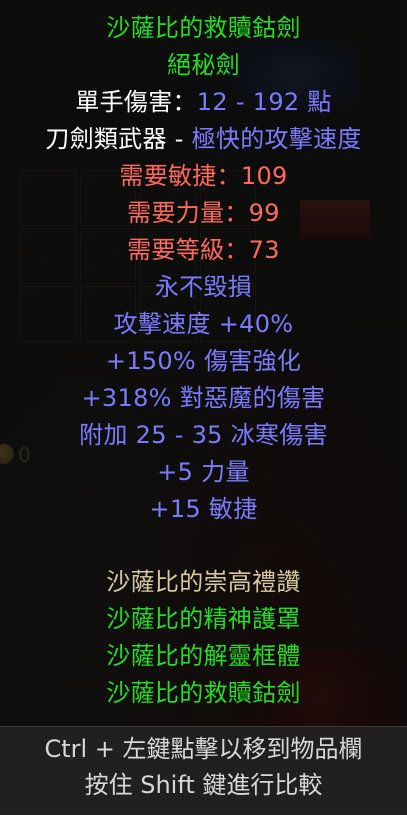 The image size is (407, 815). What do you see at coordinates (203, 435) in the screenshot?
I see `item-mod: 附加 25 - 35 冰寒傷害` at bounding box center [203, 435].